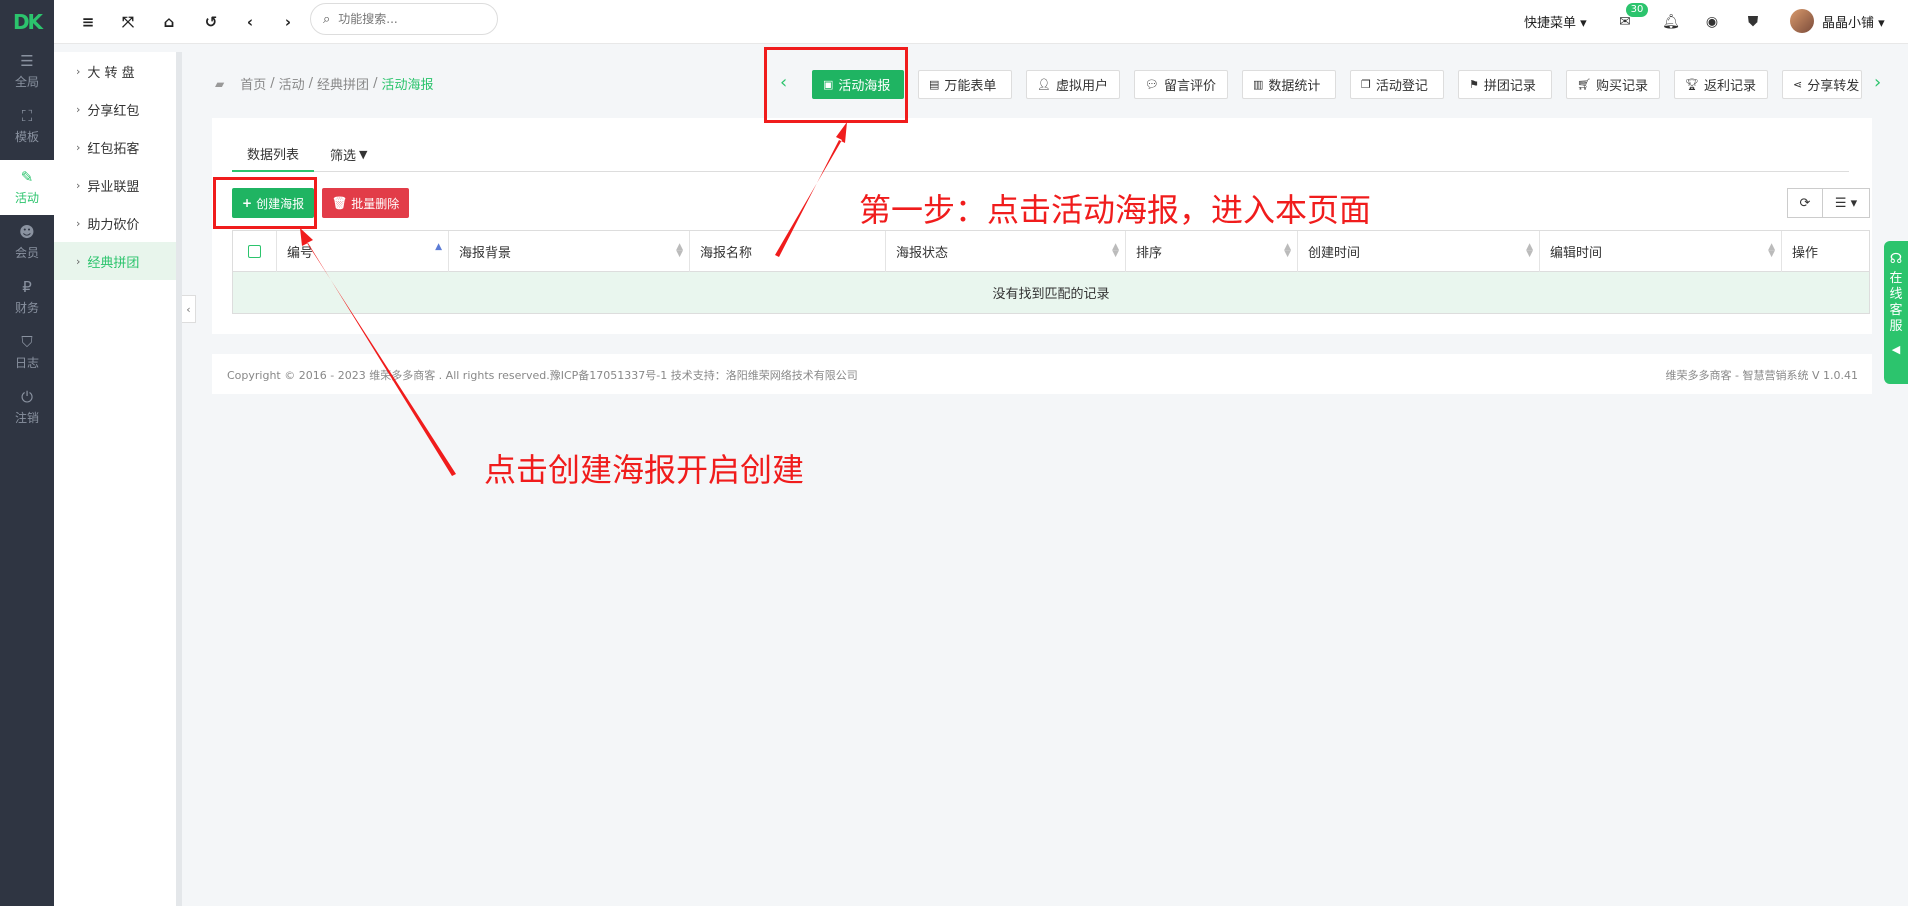 The height and width of the screenshot is (906, 1908). I want to click on sitemap-icon: ⛶, so click(27, 116).